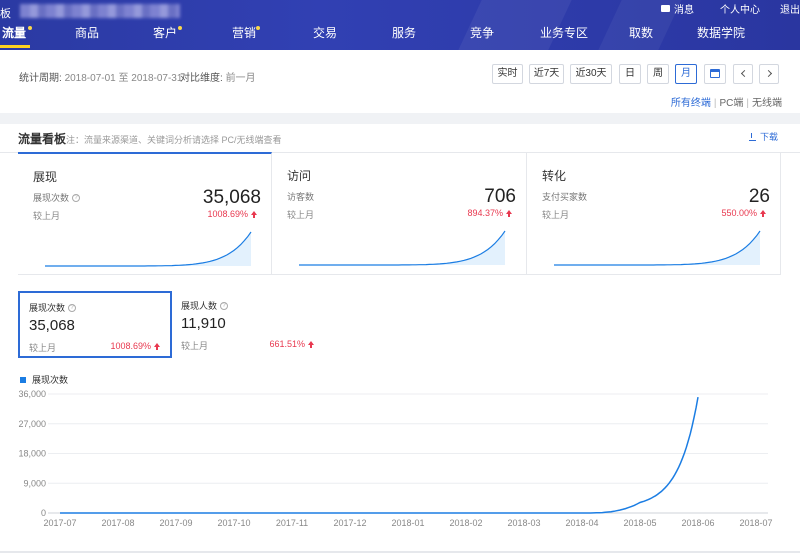 The height and width of the screenshot is (553, 800). Describe the element at coordinates (15, 36) in the screenshot. I see `nav-traffic: 流量` at that location.